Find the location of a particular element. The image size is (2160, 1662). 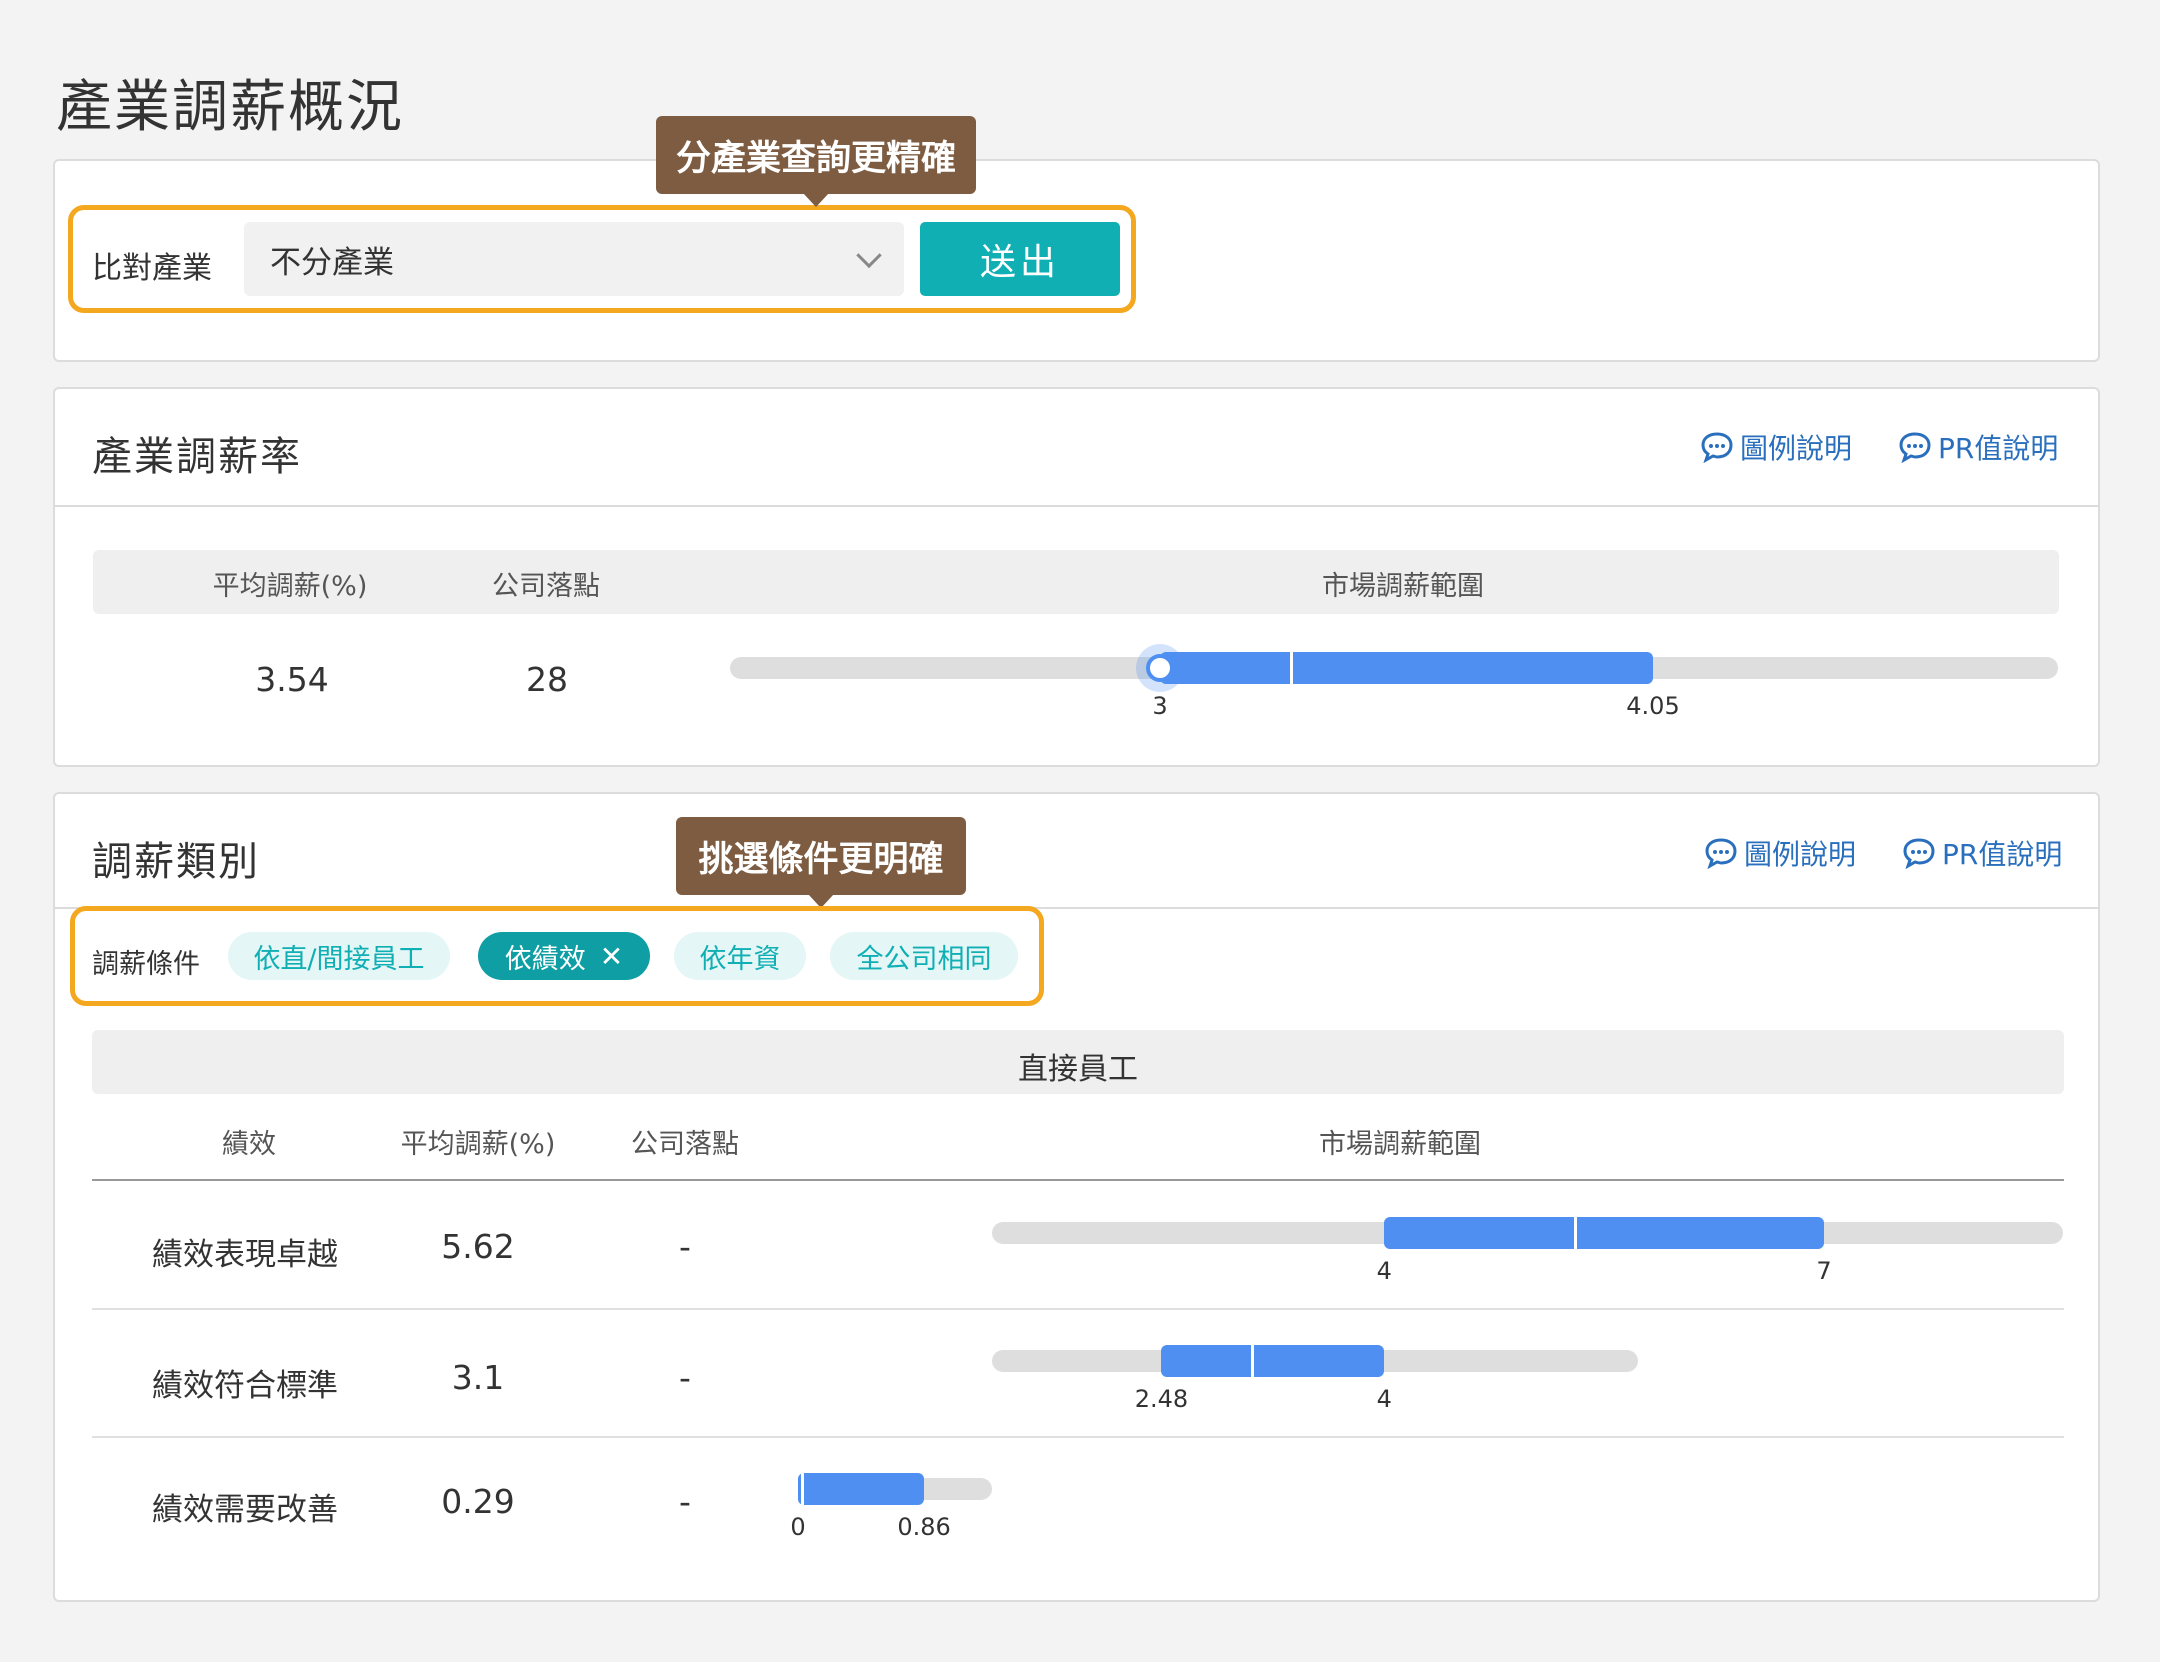

header-performance: 績效 is located at coordinates (249, 1144).